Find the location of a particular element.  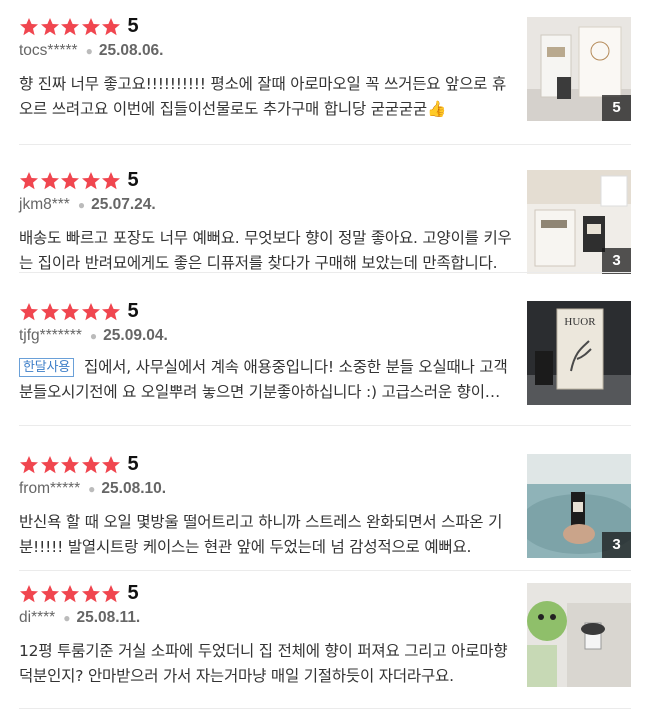

review-photo: HUOR is located at coordinates (579, 353).